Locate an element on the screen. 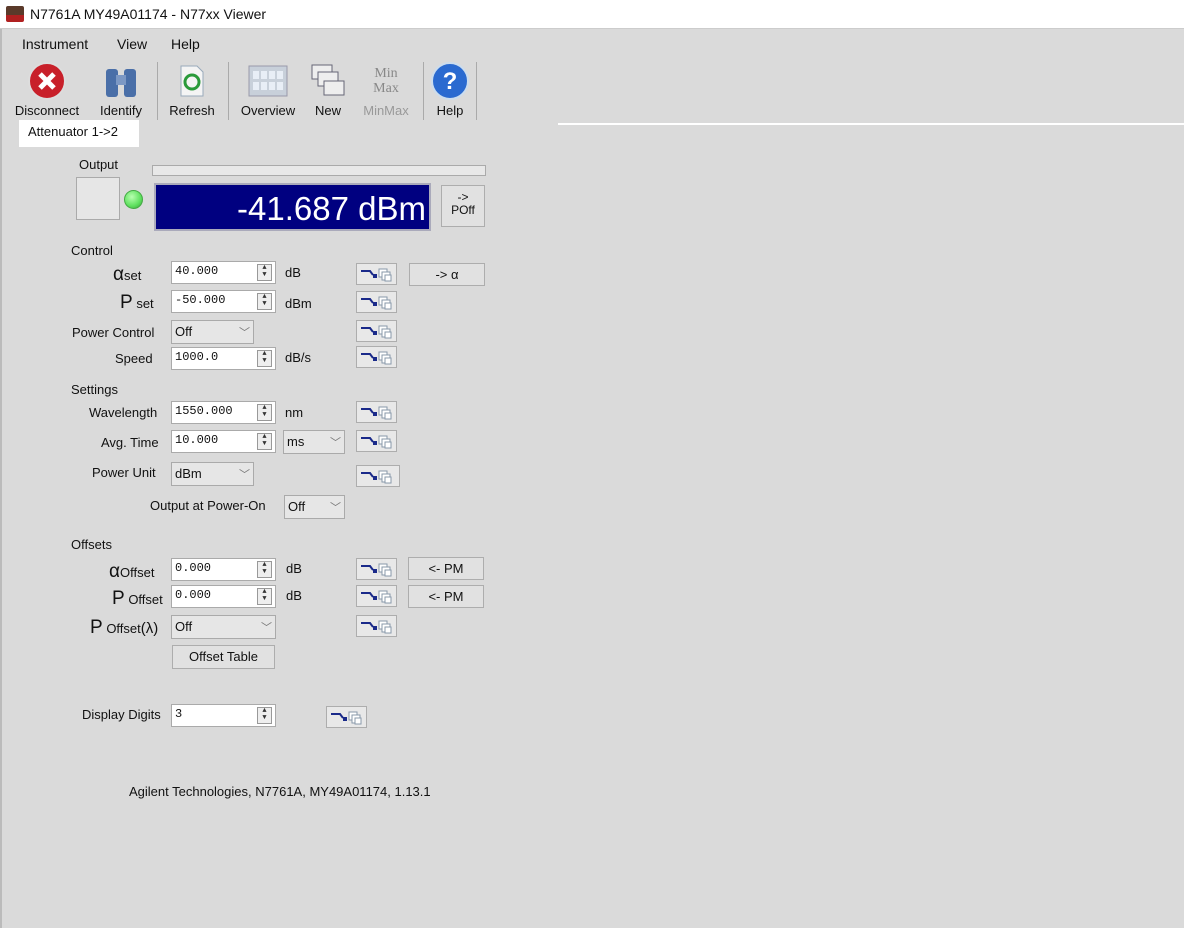 This screenshot has height=928, width=1184. display-digits-input: 3 ▲ ▼ is located at coordinates (223, 715).